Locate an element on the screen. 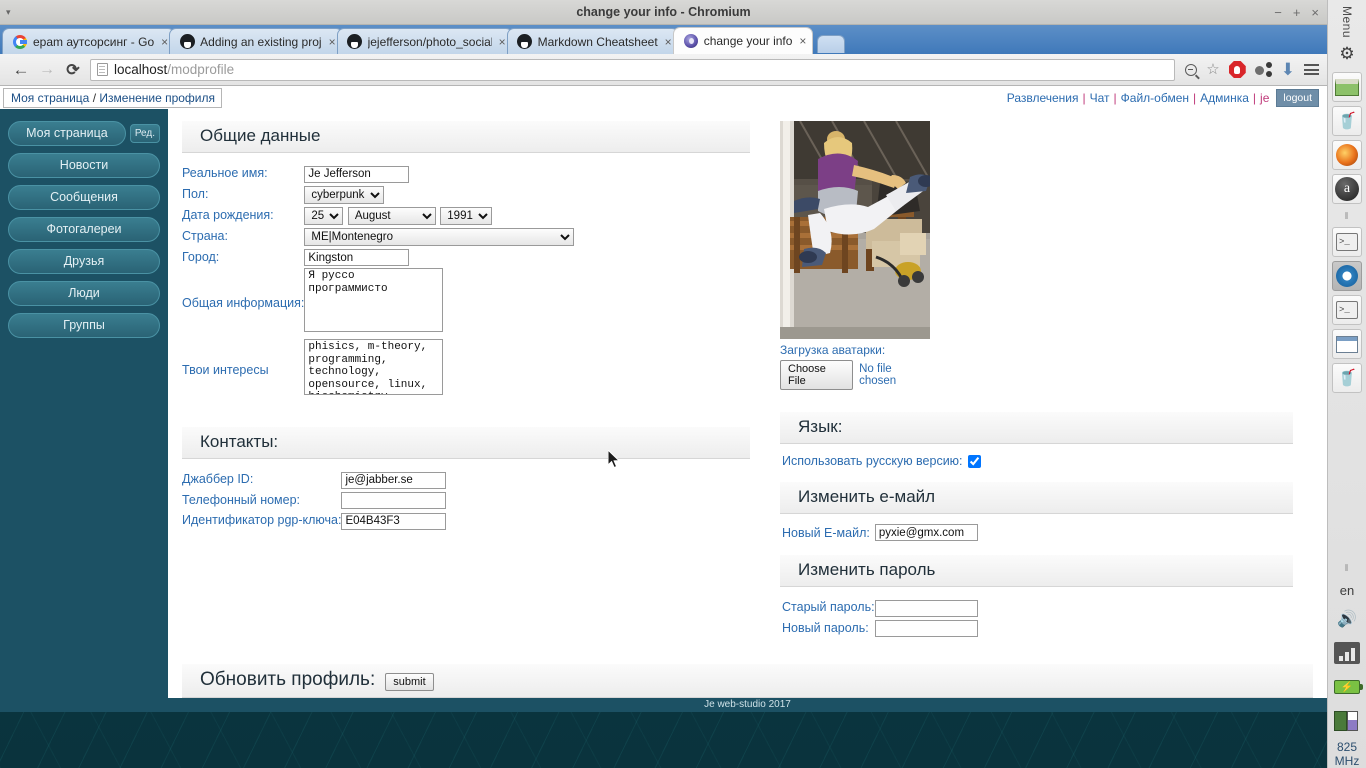 The height and width of the screenshot is (768, 1366). tab-label: Adding an existing proj is located at coordinates (261, 41).